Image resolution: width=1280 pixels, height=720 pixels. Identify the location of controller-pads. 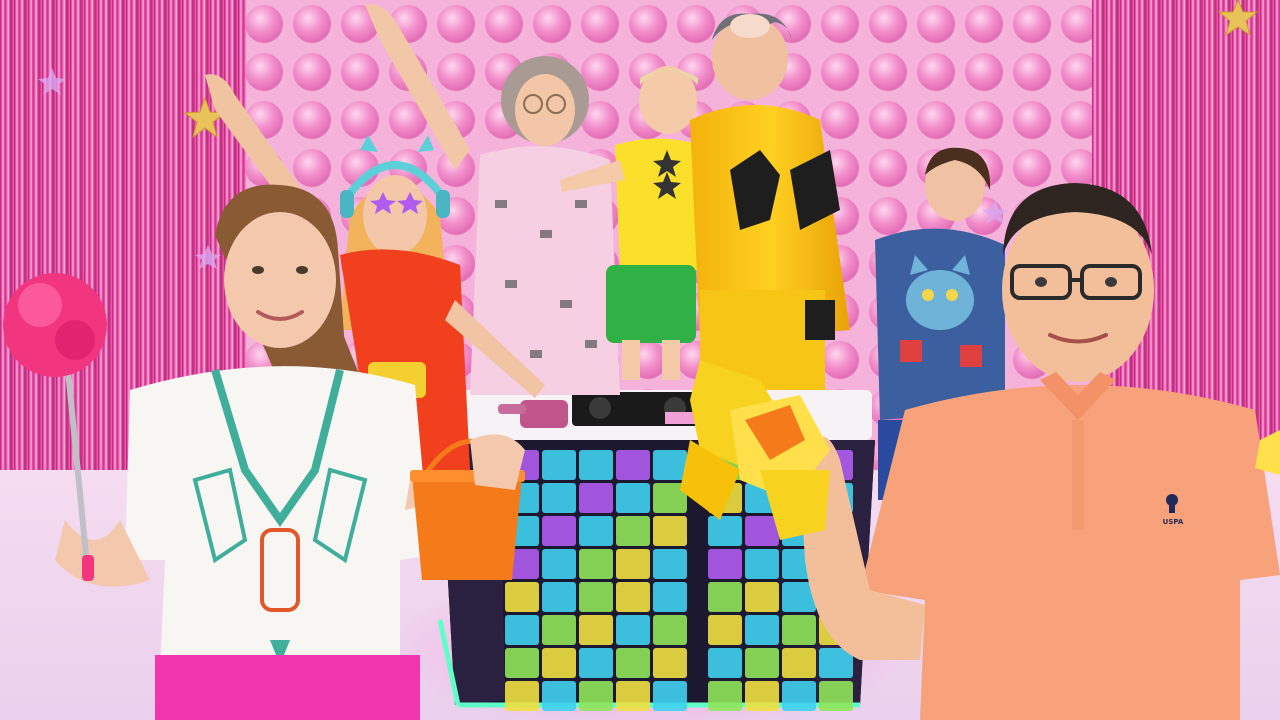
(680, 418).